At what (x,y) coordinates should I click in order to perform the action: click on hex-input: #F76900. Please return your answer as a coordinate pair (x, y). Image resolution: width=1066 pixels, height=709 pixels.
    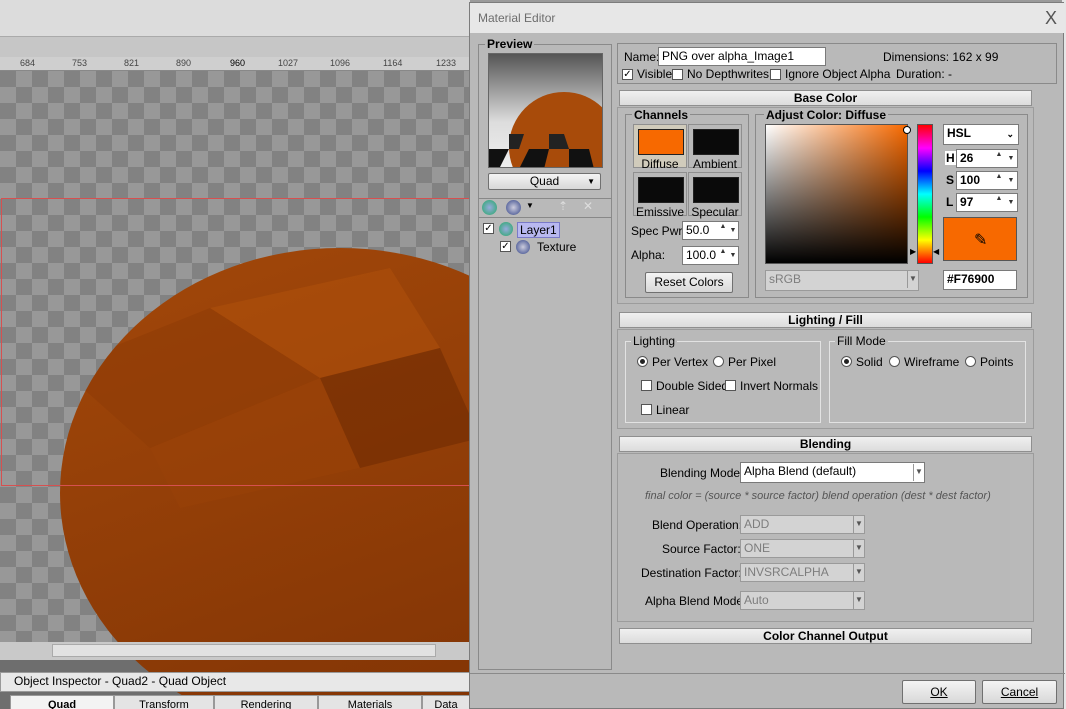
    Looking at the image, I should click on (980, 280).